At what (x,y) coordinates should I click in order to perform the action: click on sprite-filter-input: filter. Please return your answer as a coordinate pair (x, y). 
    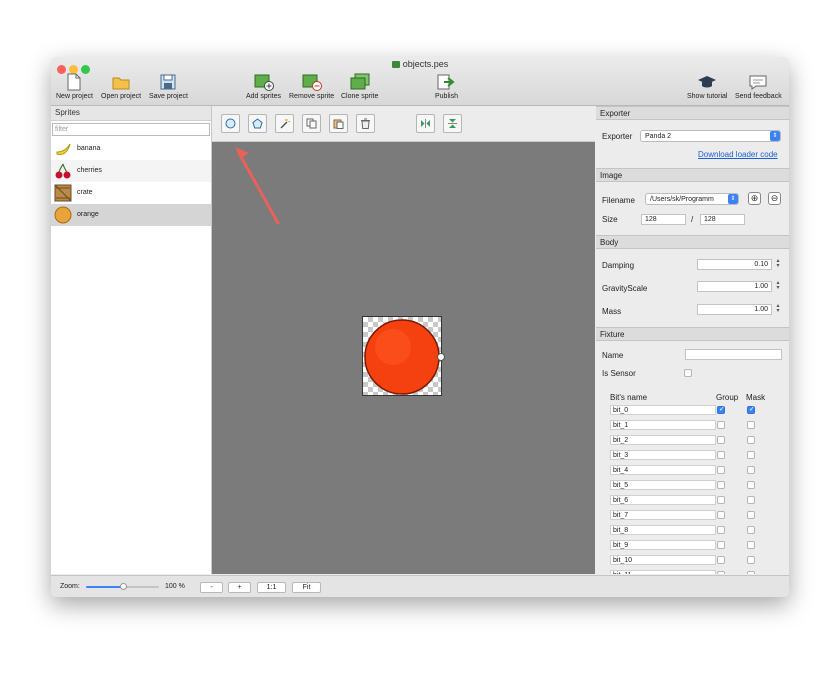
    Looking at the image, I should click on (131, 129).